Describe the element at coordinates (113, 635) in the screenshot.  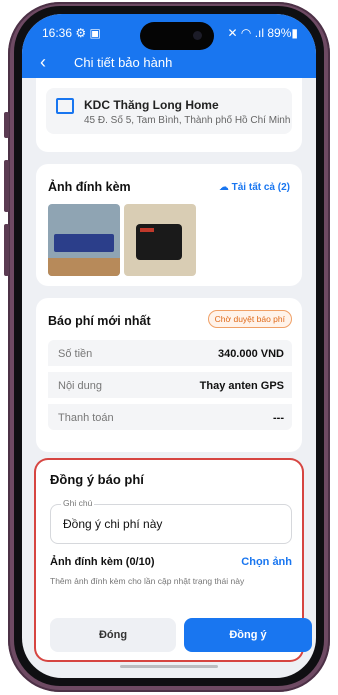
I see `close-button: Đóng` at that location.